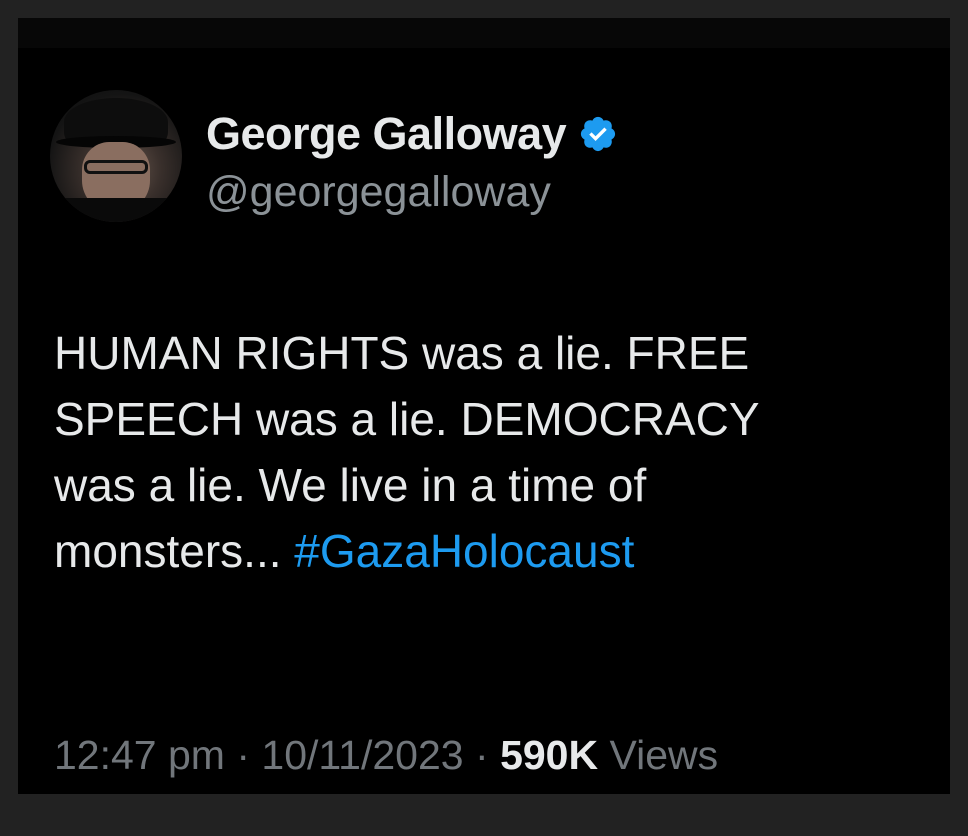  What do you see at coordinates (598, 134) in the screenshot?
I see `verified-badge-icon` at bounding box center [598, 134].